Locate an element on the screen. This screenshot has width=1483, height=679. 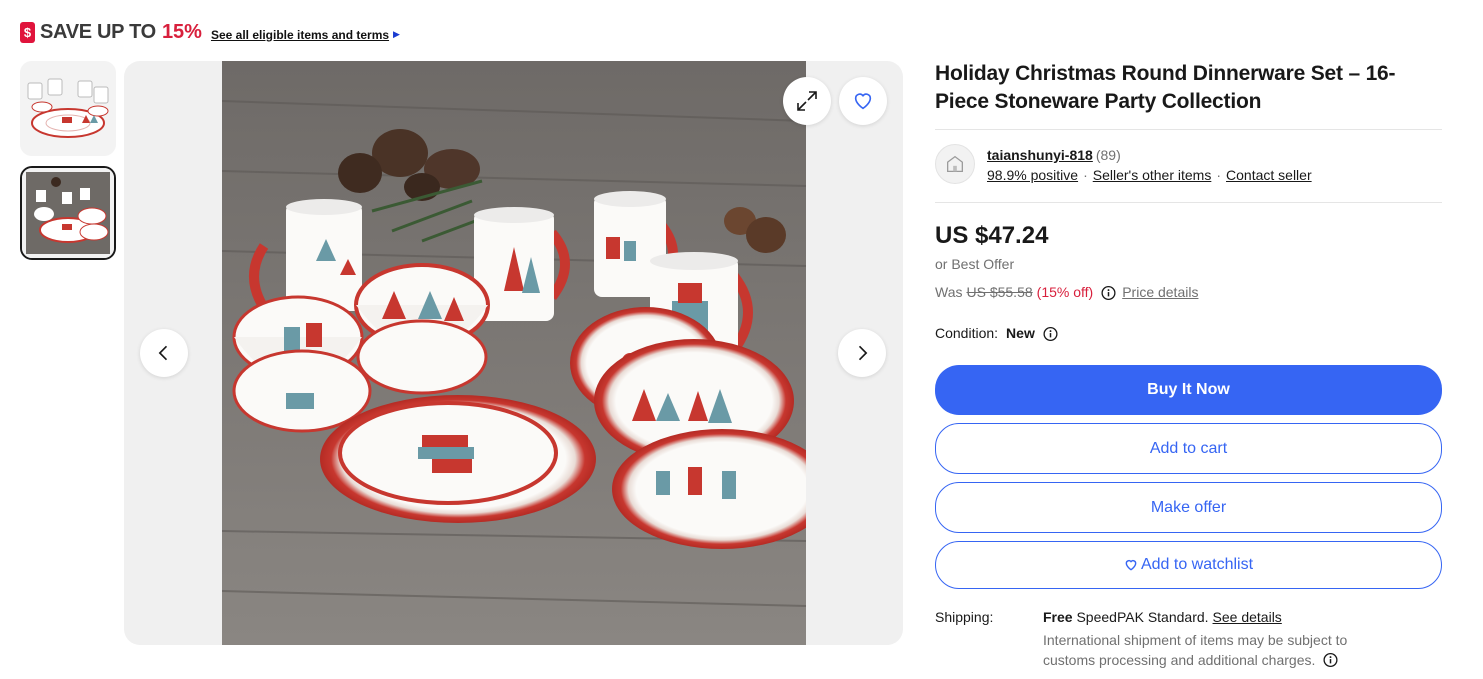
seller-avatar is located at coordinates (955, 164).